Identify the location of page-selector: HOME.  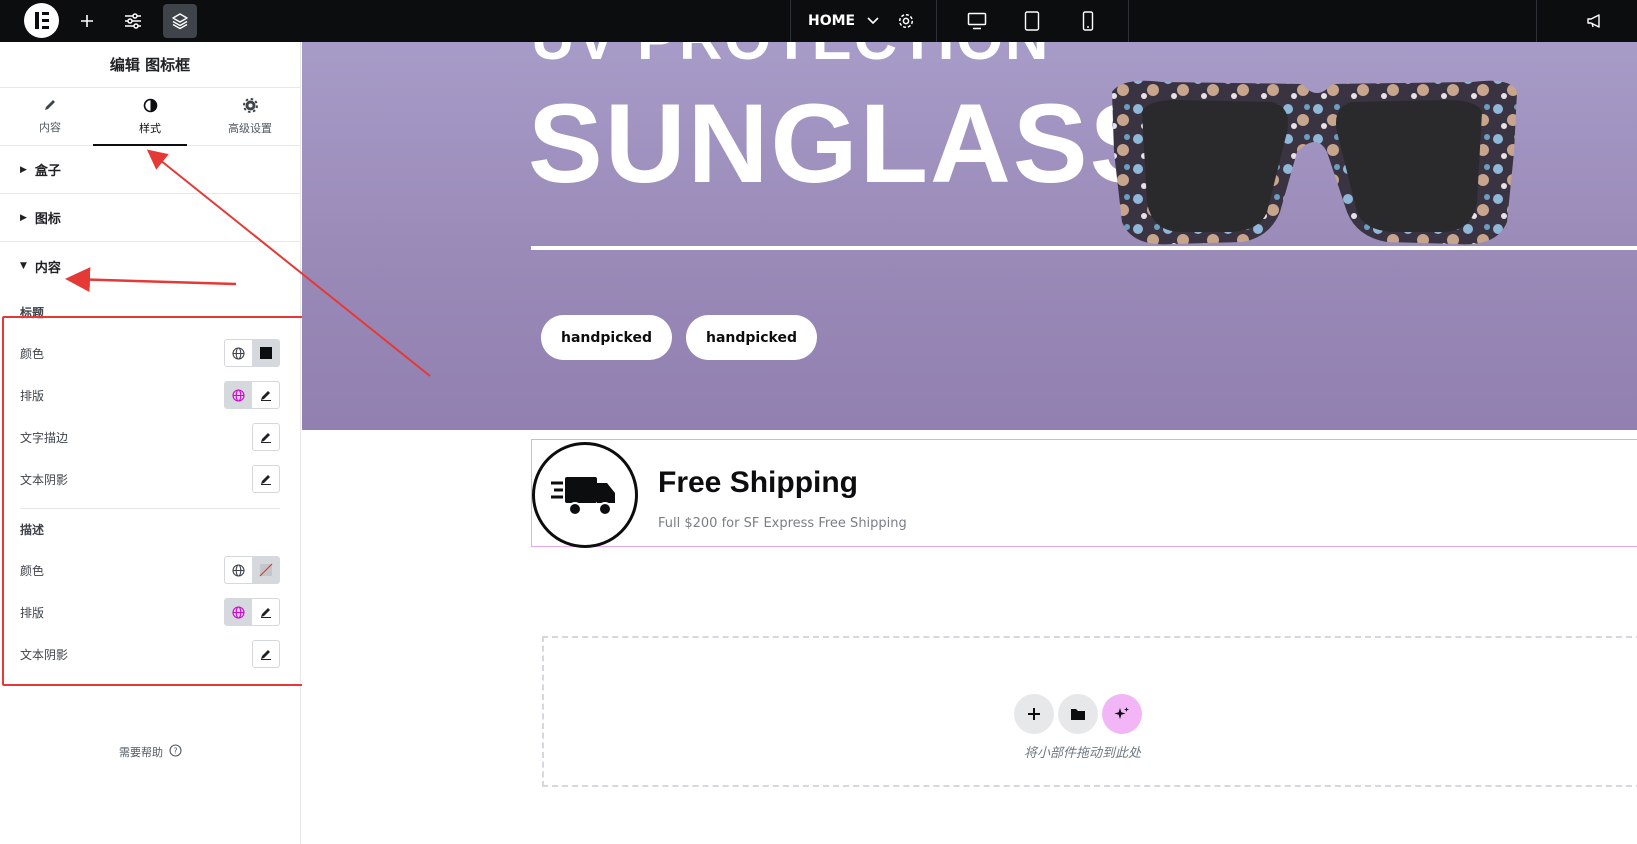
(843, 21).